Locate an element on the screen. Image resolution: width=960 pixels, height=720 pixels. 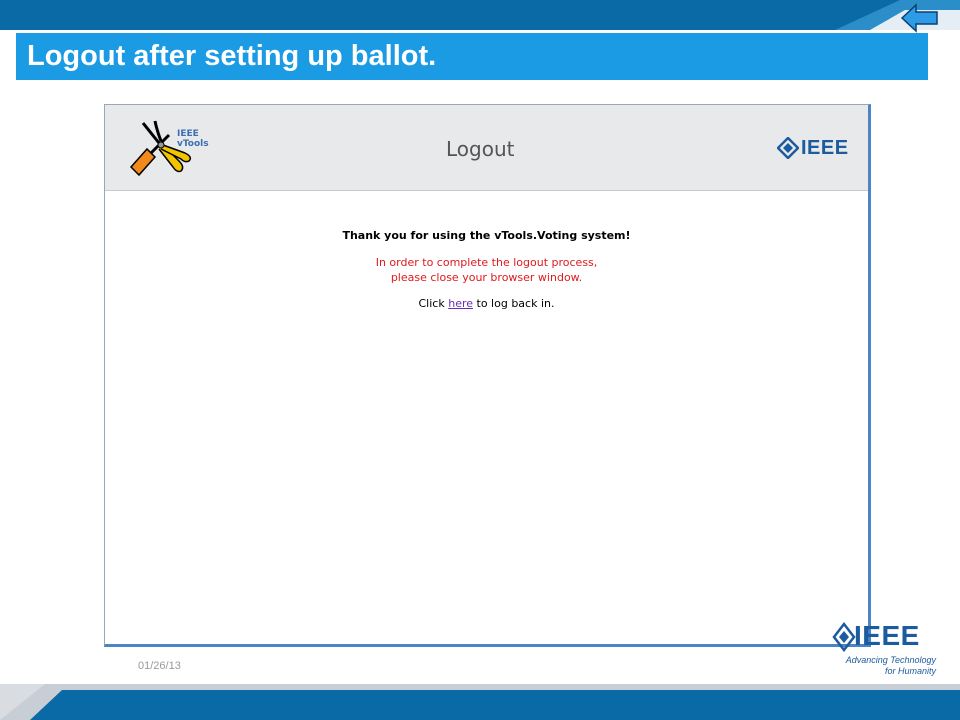
bottom-band is located at coordinates (480, 702).